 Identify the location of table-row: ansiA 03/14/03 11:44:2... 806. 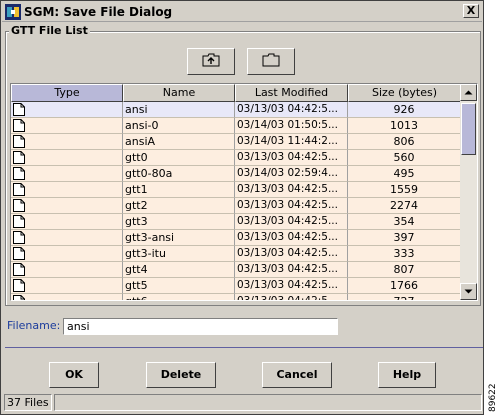
(236, 142).